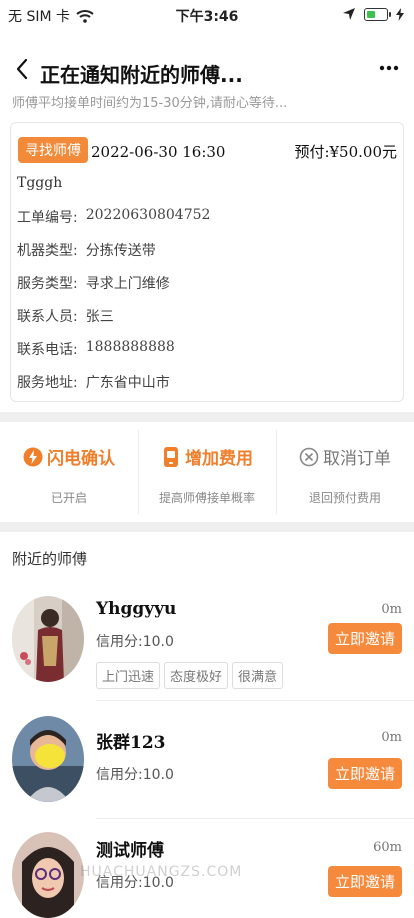 The width and height of the screenshot is (414, 918). Describe the element at coordinates (389, 68) in the screenshot. I see `more-icon` at that location.